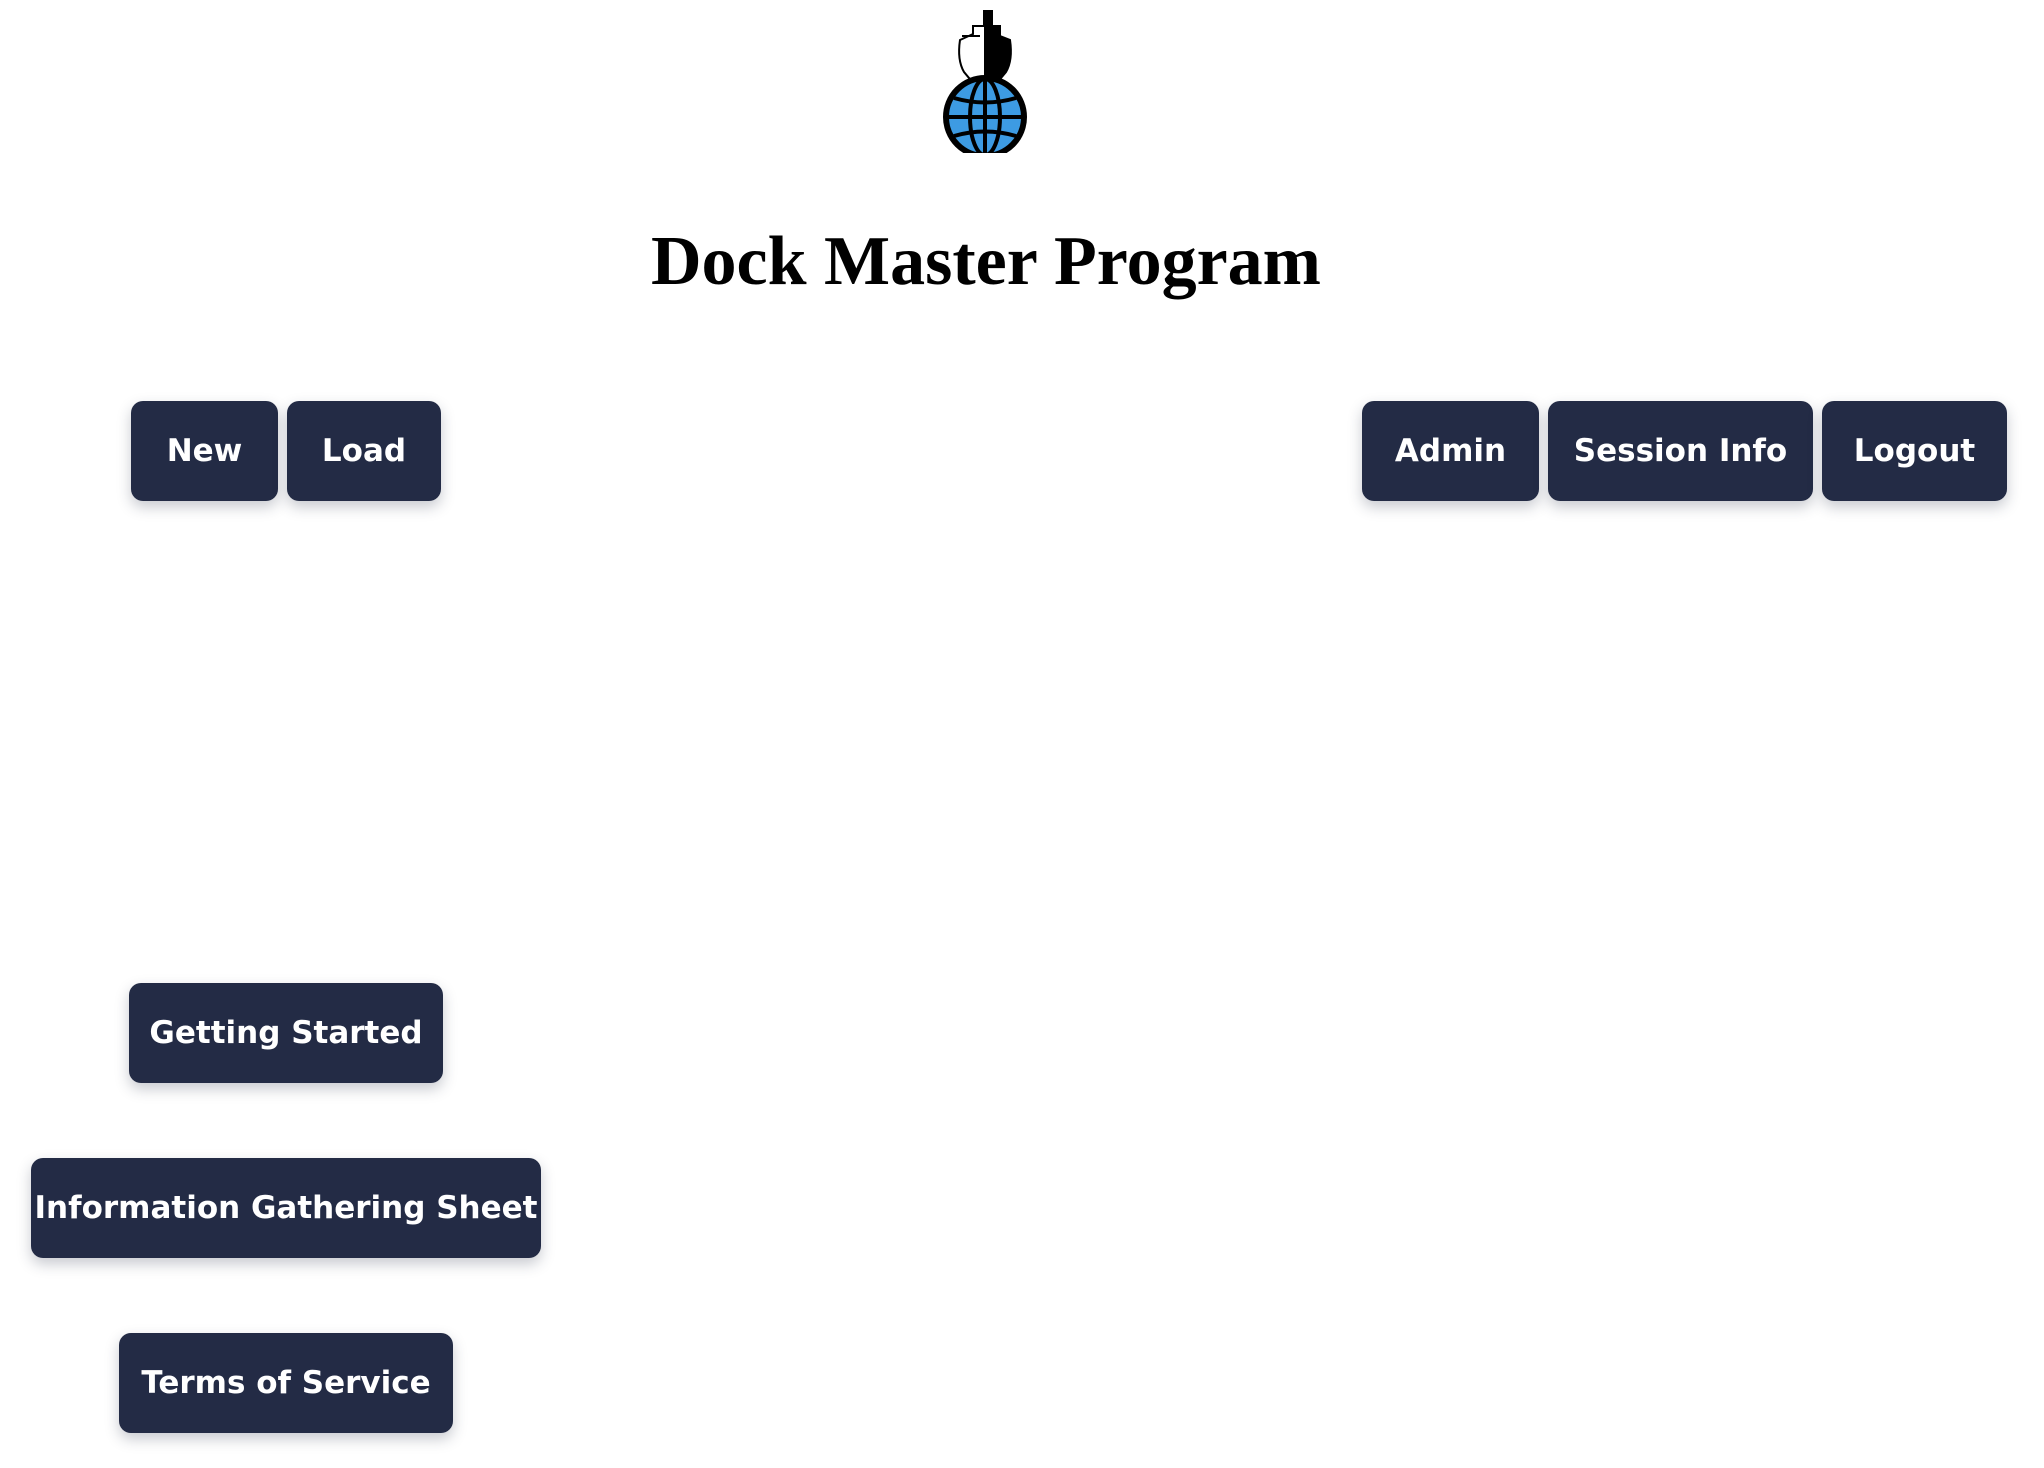 This screenshot has height=1468, width=2044. I want to click on terms-of-service-button: Terms of Service, so click(286, 1383).